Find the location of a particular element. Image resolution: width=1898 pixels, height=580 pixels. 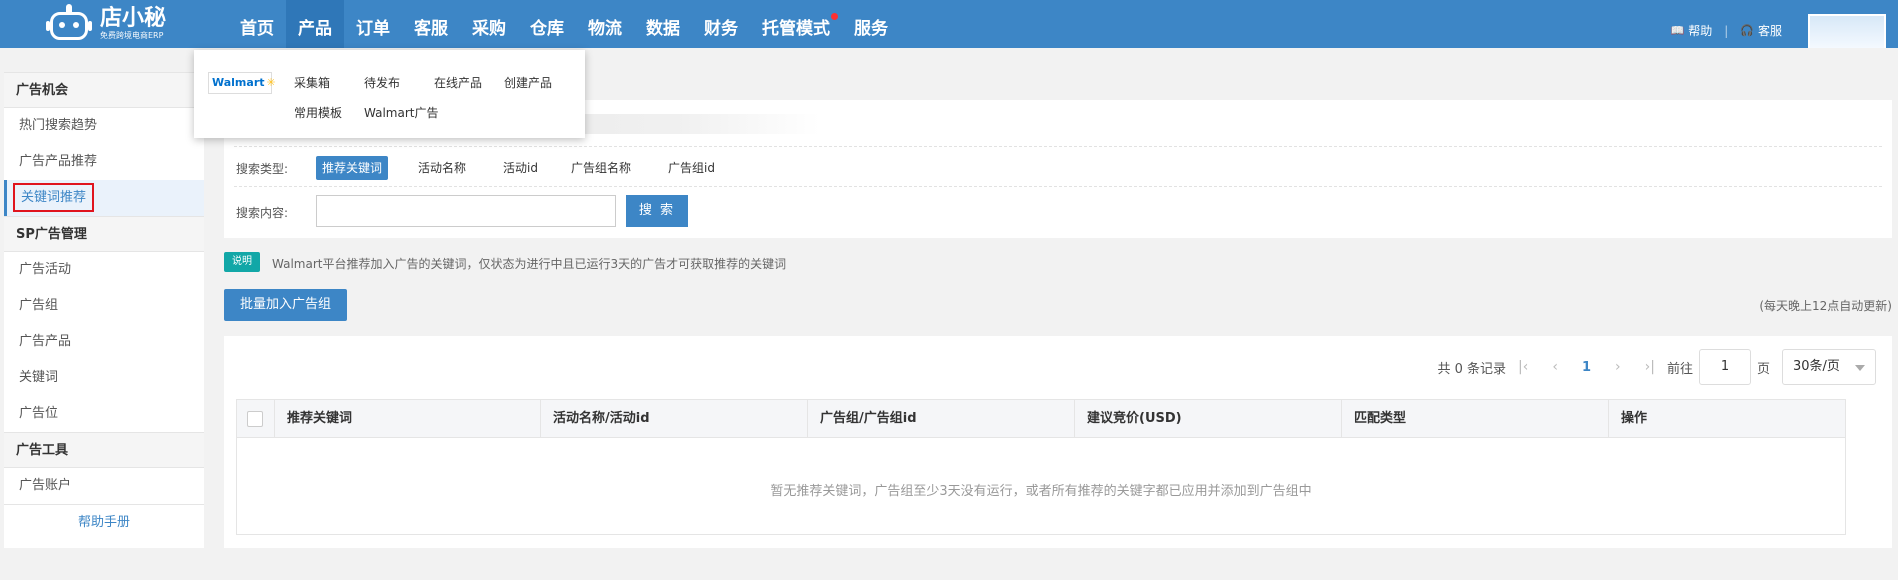

headset-icon: 🎧 is located at coordinates (1747, 30).